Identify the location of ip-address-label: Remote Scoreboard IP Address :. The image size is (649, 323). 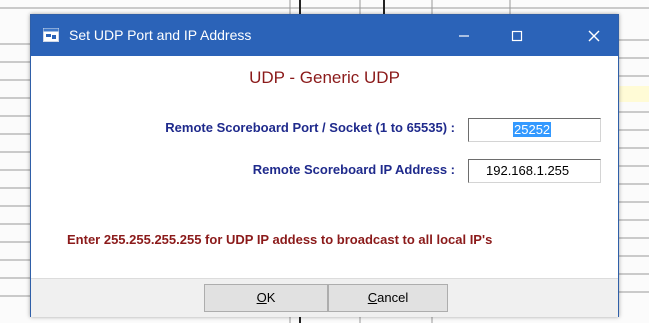
(353, 169).